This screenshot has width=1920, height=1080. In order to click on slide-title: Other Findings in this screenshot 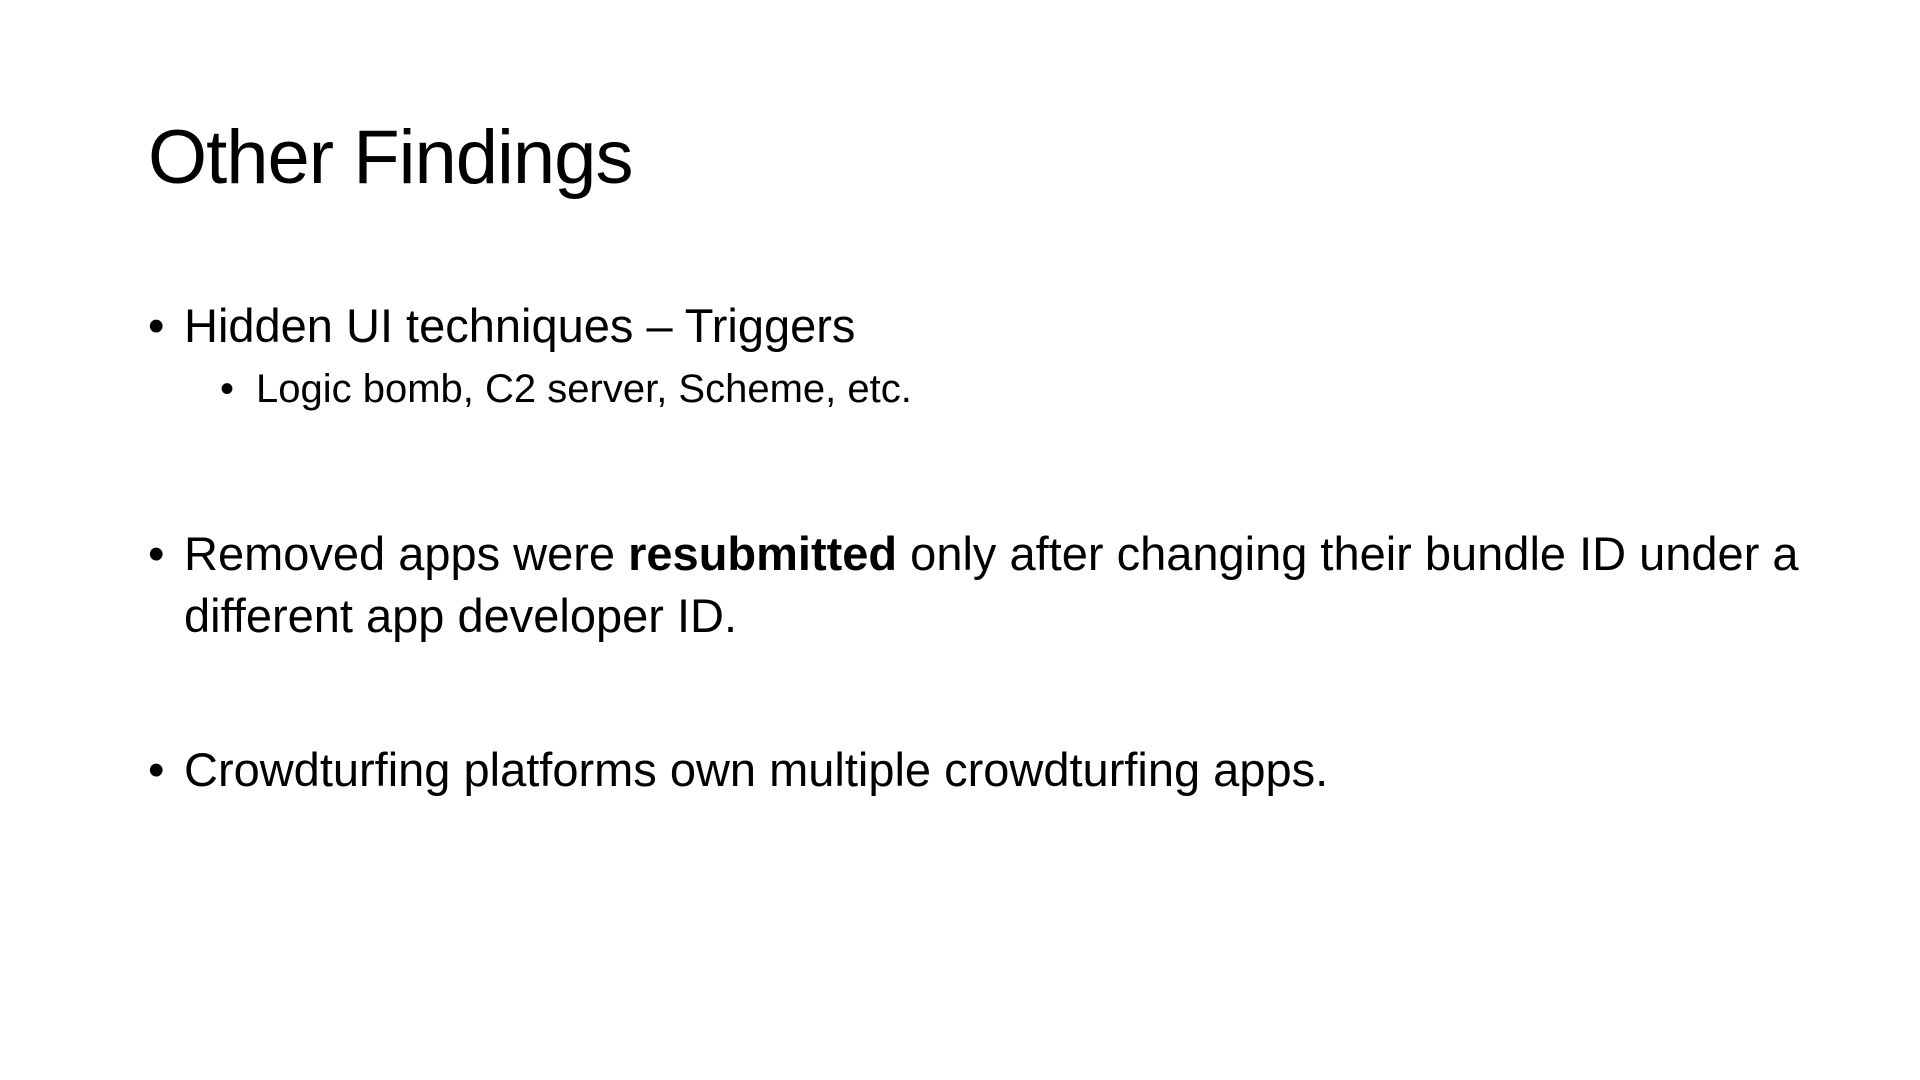, I will do `click(390, 157)`.